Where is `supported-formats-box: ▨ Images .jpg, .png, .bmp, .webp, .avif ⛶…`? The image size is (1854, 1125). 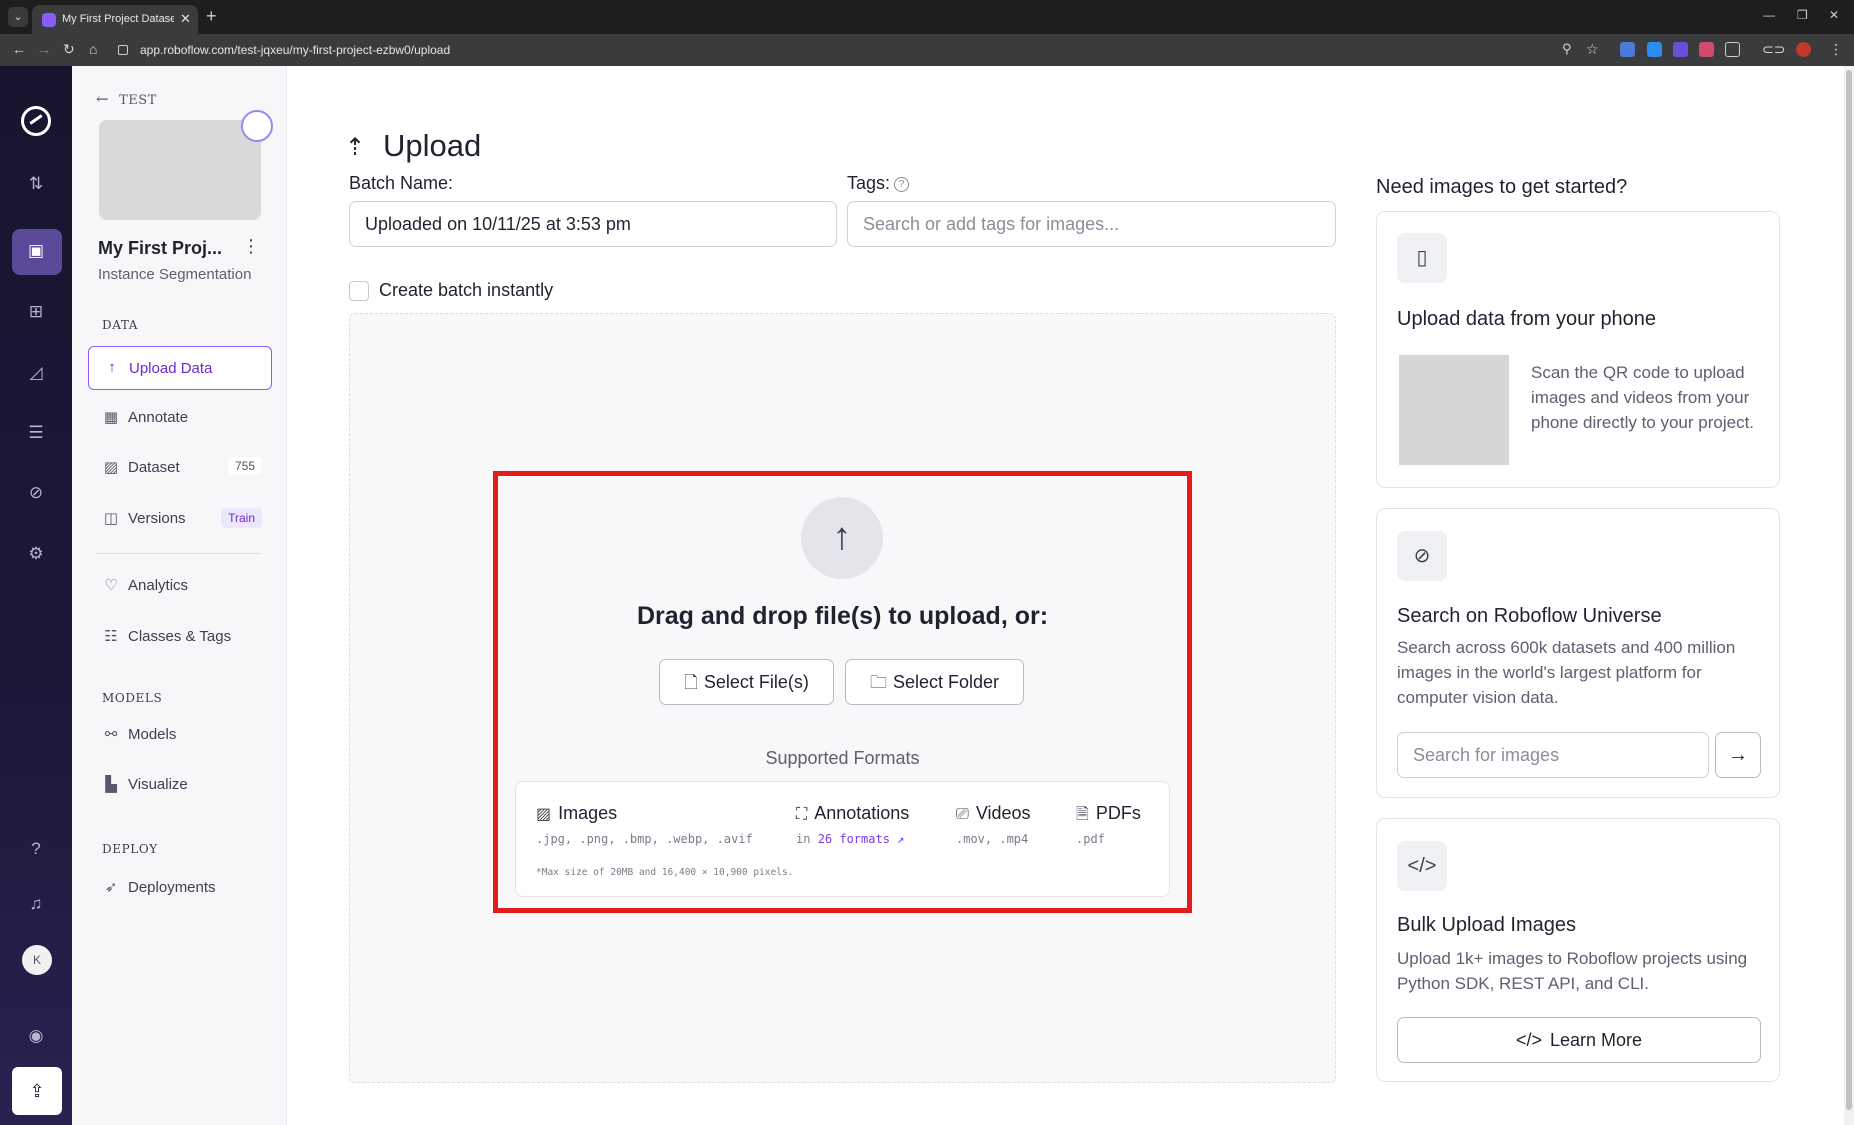
supported-formats-box: ▨ Images .jpg, .png, .bmp, .webp, .avif ⛶… is located at coordinates (842, 839).